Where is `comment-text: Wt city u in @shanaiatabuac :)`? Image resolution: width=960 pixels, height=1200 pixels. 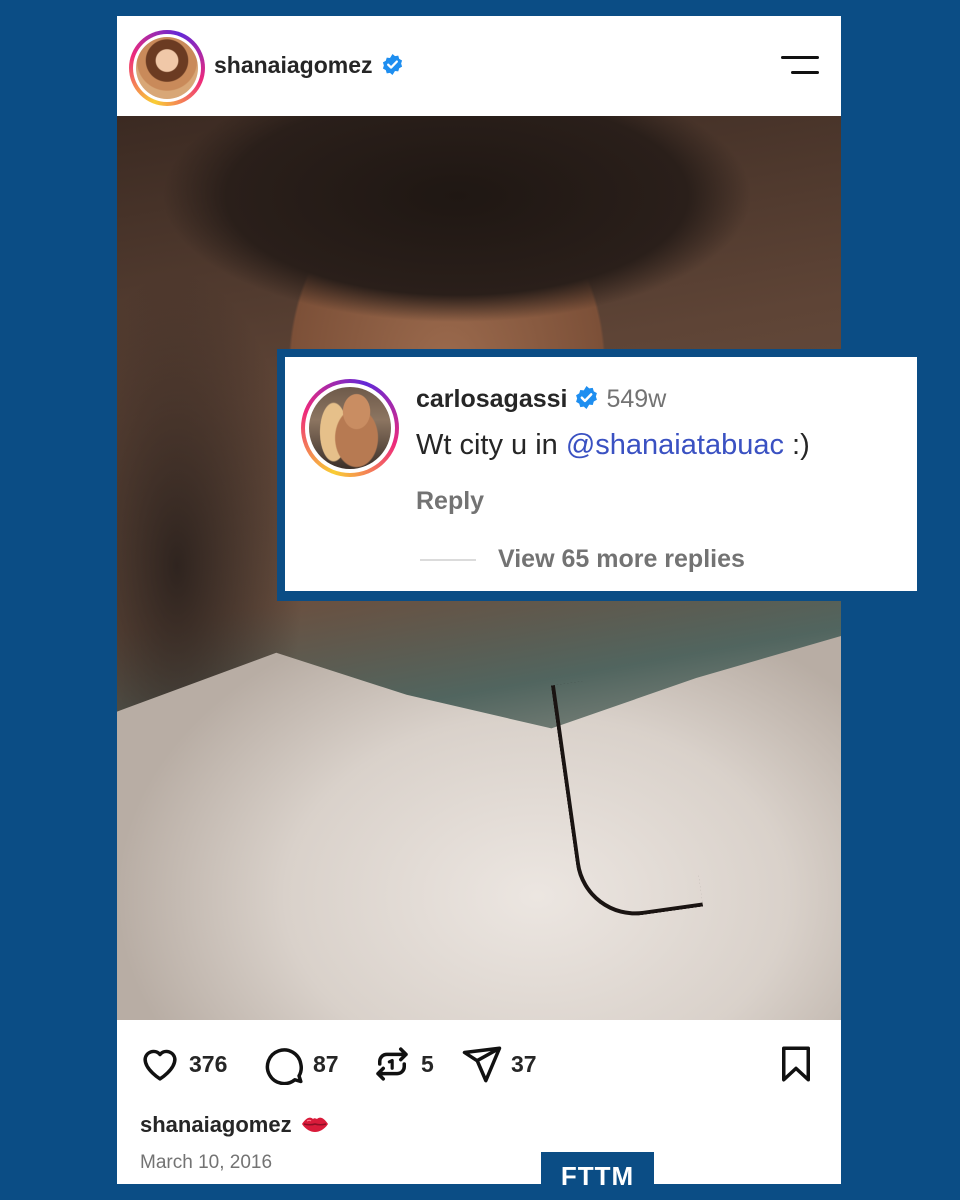
comment-text: Wt city u in @shanaiatabuac :) is located at coordinates (613, 445).